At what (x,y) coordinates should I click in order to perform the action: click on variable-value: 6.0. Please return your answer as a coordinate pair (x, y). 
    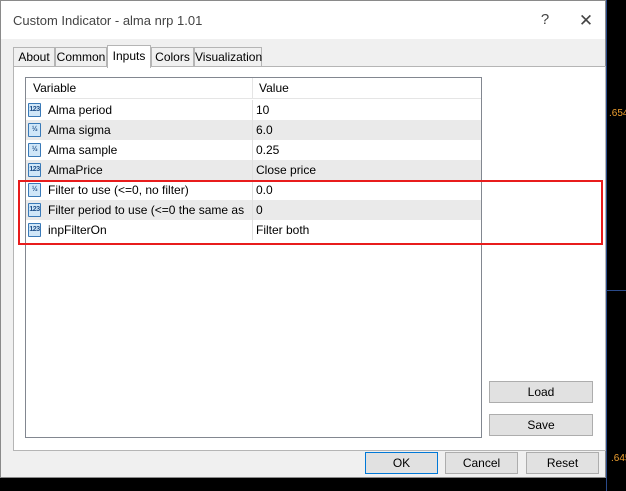
    Looking at the image, I should click on (264, 130).